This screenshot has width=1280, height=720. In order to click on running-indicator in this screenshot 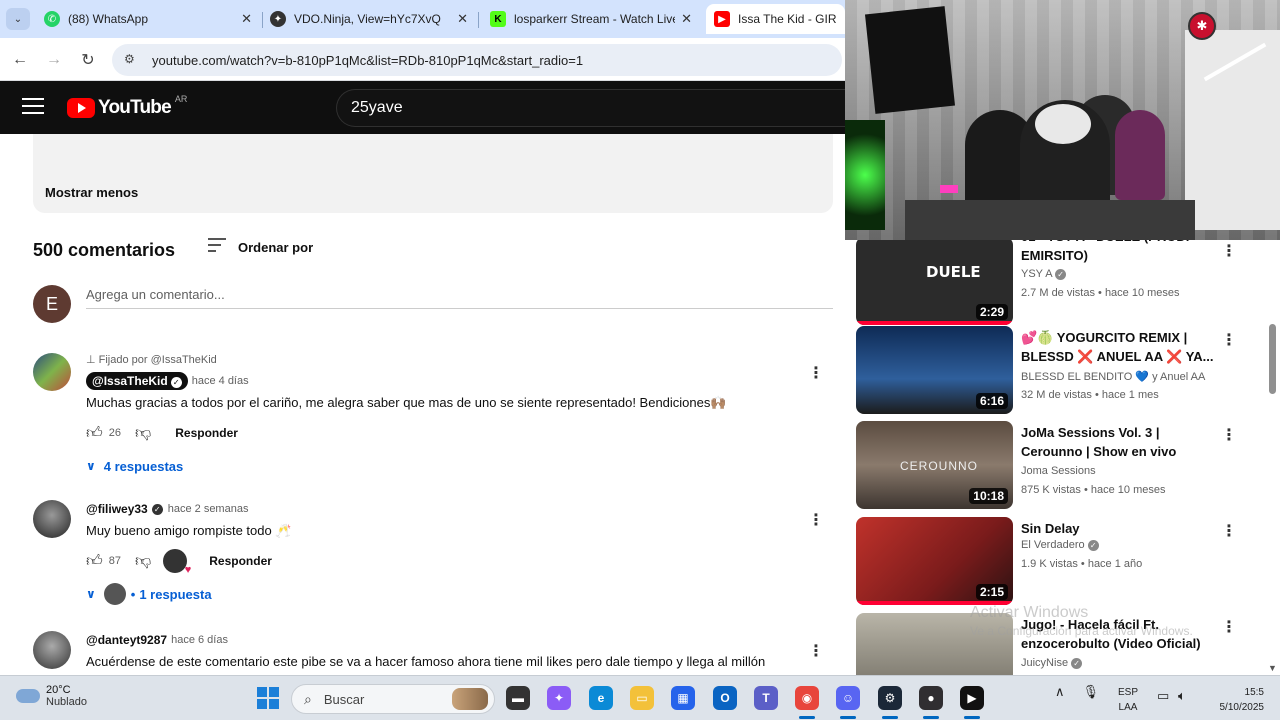, I will do `click(972, 717)`.